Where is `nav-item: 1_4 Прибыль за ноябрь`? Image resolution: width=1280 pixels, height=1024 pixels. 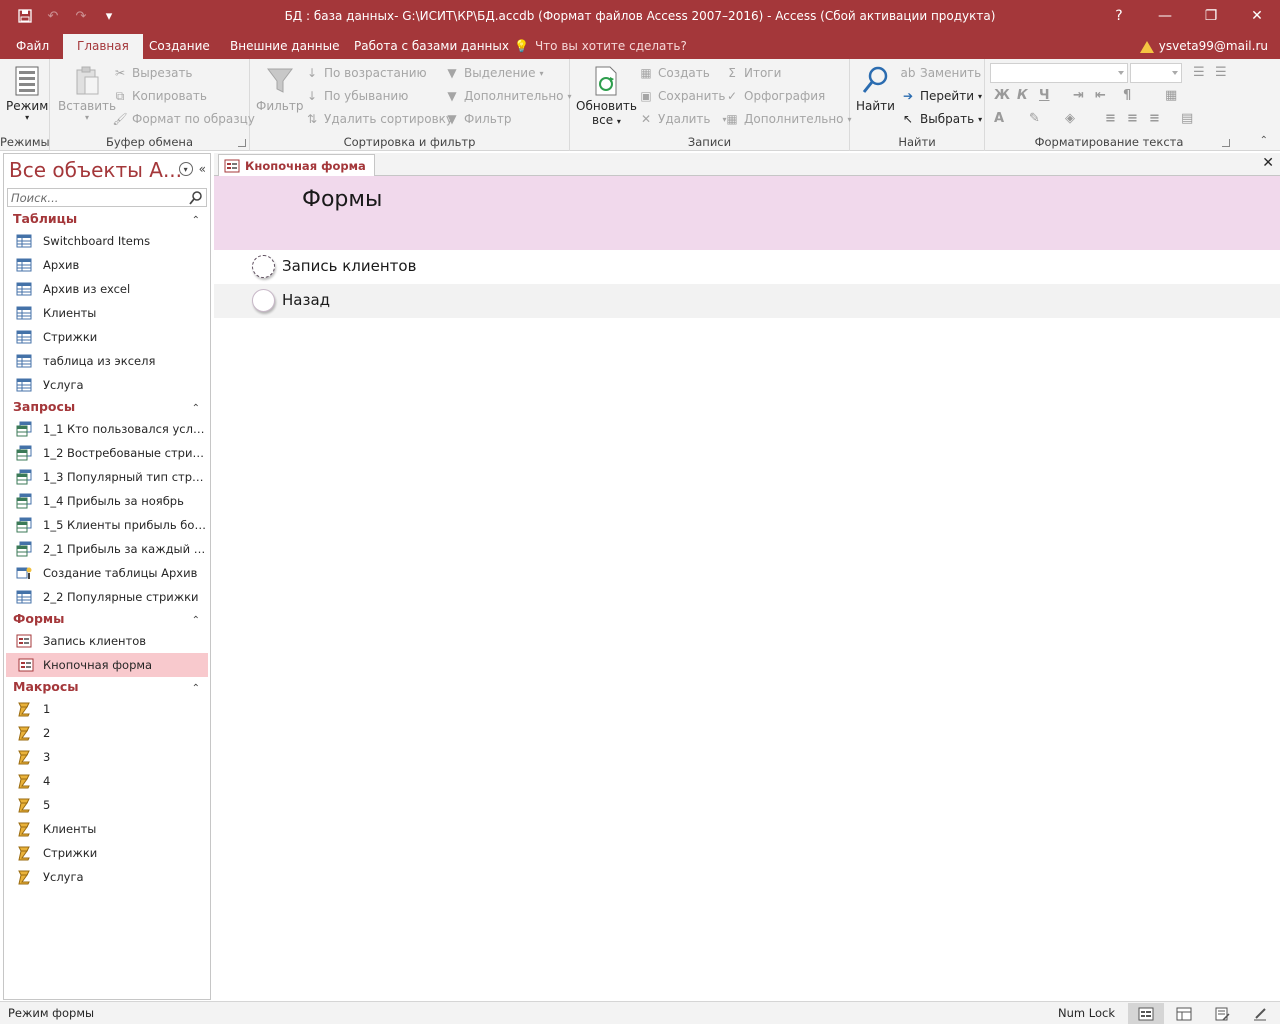
nav-item: 1_4 Прибыль за ноябрь is located at coordinates (107, 501).